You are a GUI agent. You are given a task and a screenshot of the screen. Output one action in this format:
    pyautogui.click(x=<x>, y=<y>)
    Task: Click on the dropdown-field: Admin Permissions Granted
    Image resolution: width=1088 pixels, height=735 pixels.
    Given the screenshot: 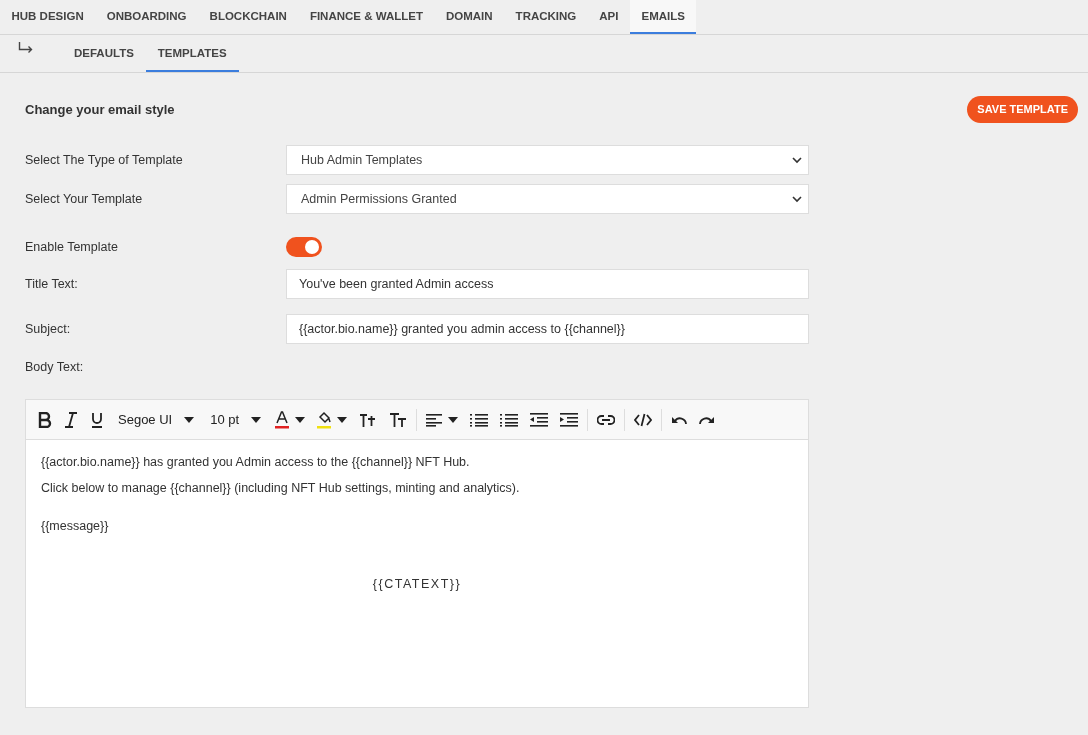 What is the action you would take?
    pyautogui.click(x=547, y=199)
    